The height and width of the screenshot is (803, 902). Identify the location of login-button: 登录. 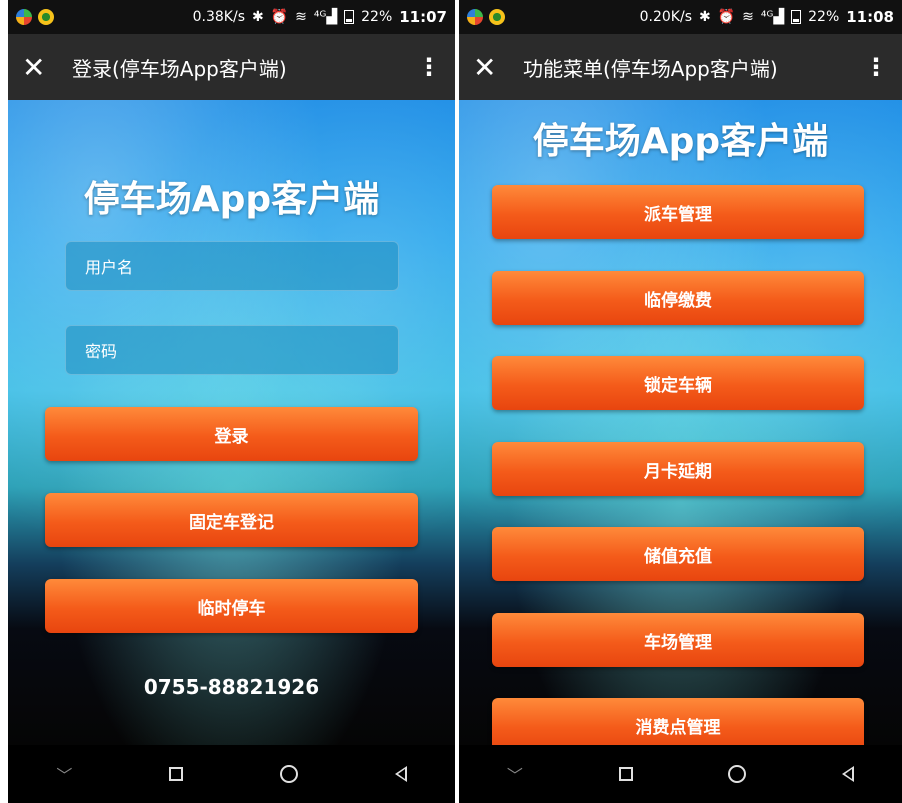
(231, 434).